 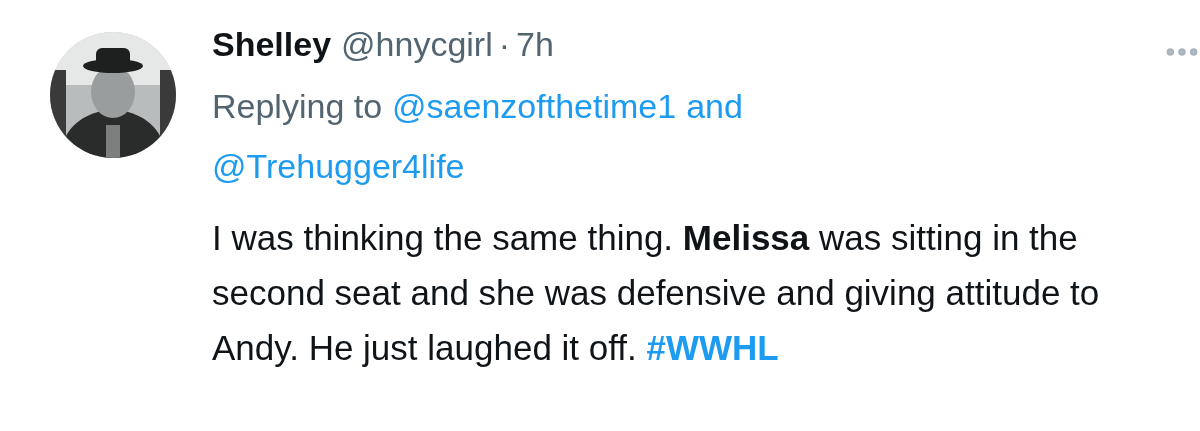 I want to click on timestamp: 7h, so click(x=535, y=44).